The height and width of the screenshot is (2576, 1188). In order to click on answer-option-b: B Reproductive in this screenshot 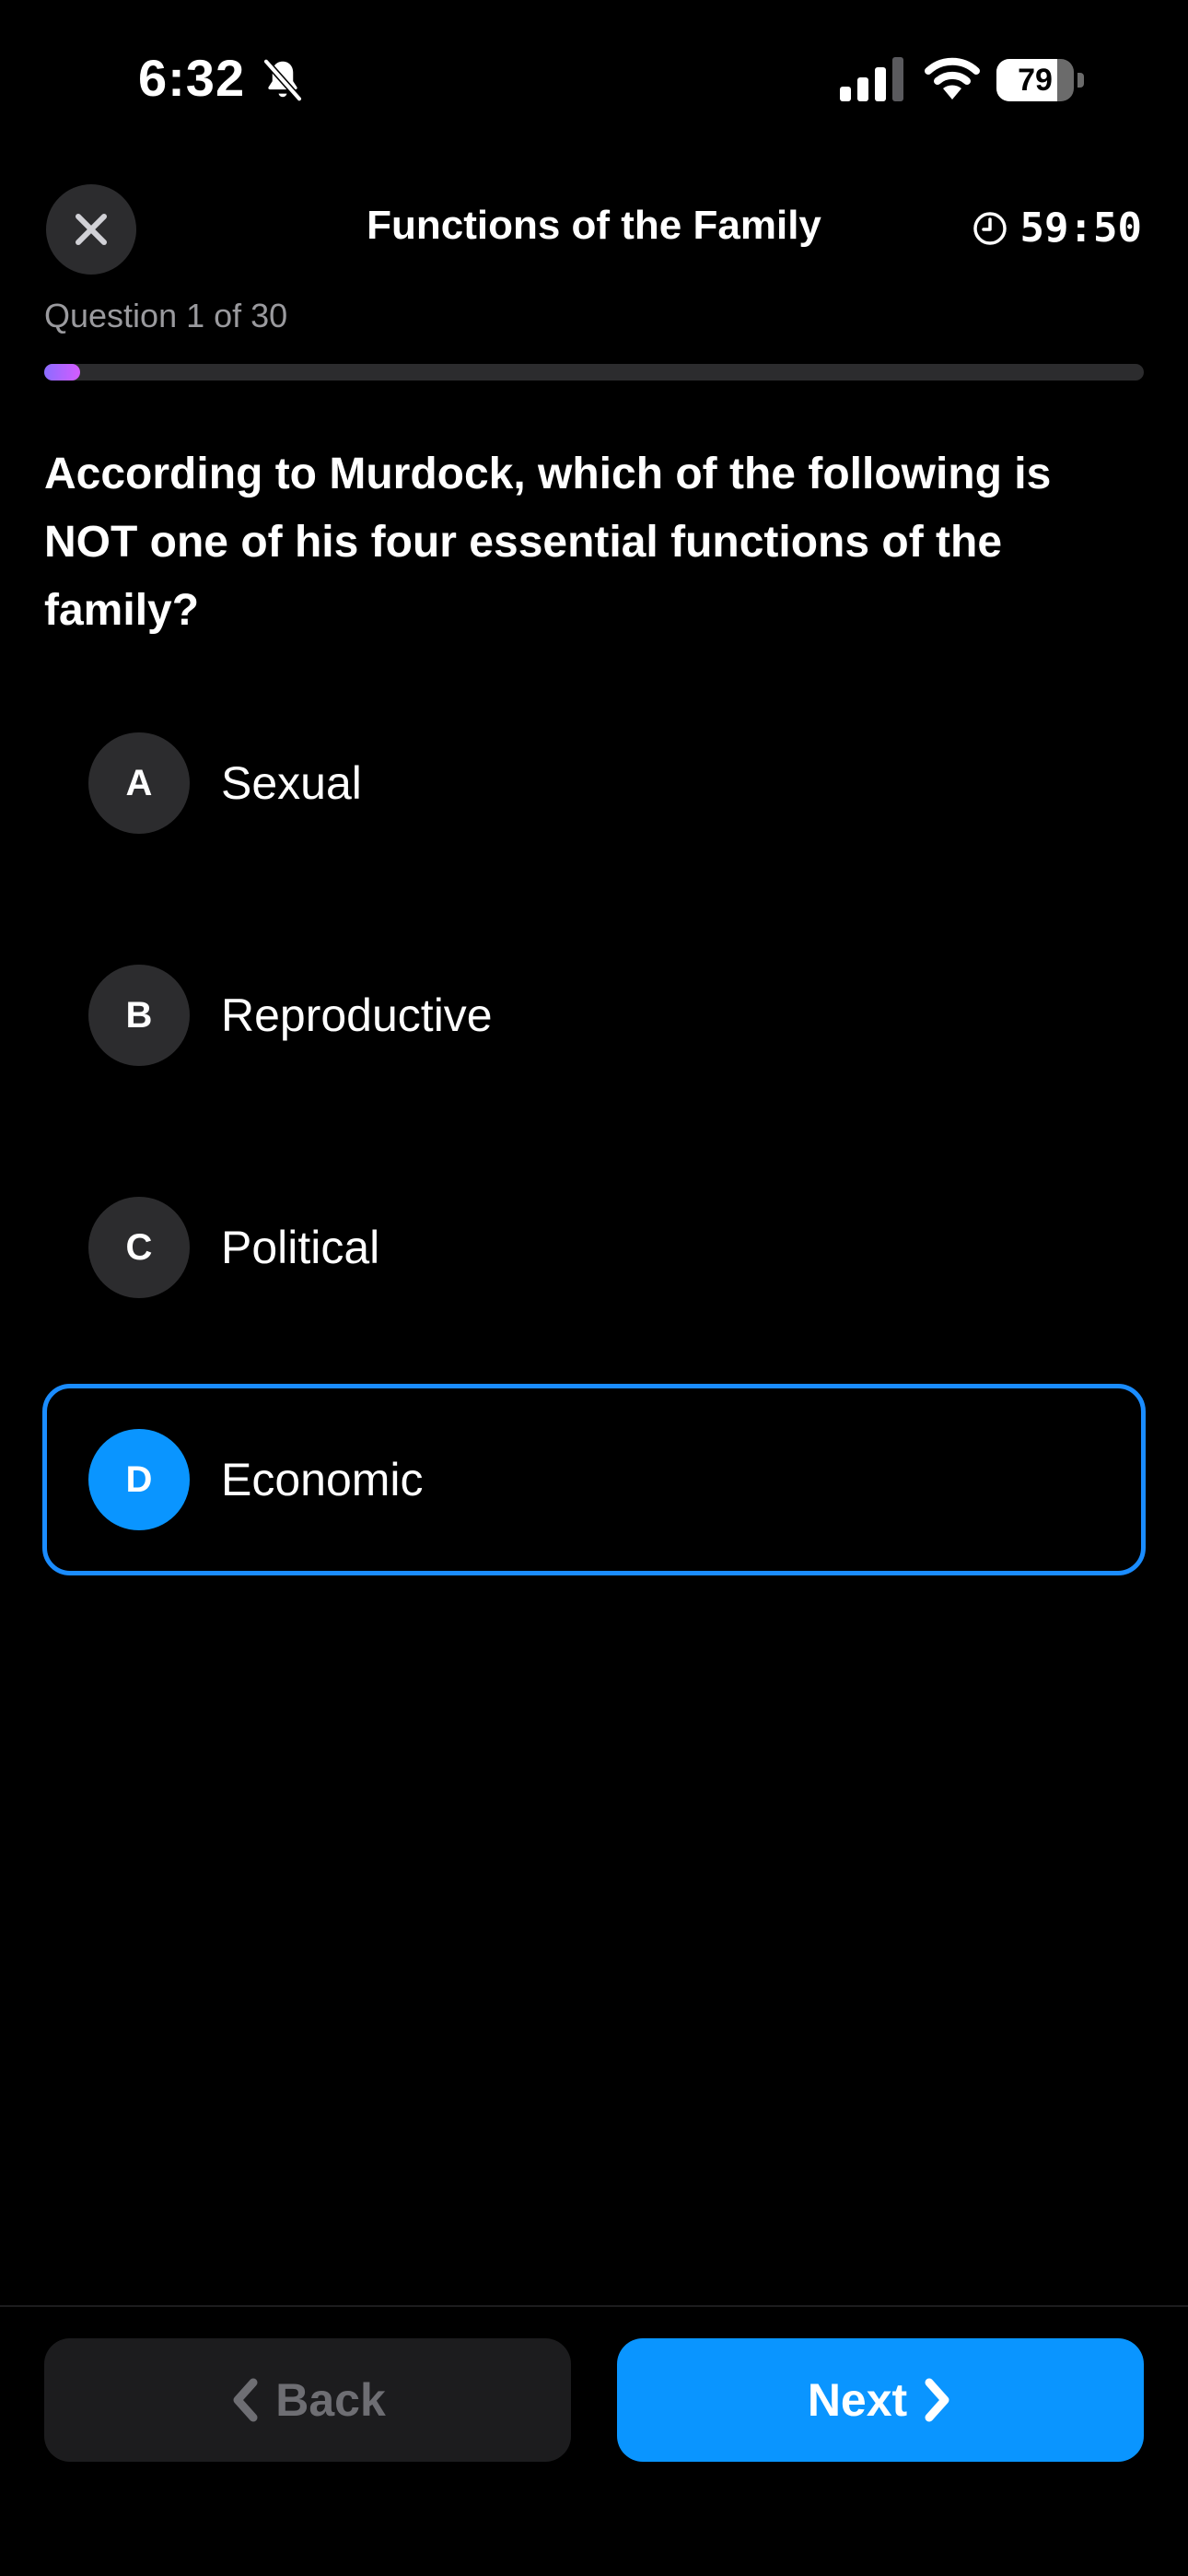, I will do `click(594, 1015)`.